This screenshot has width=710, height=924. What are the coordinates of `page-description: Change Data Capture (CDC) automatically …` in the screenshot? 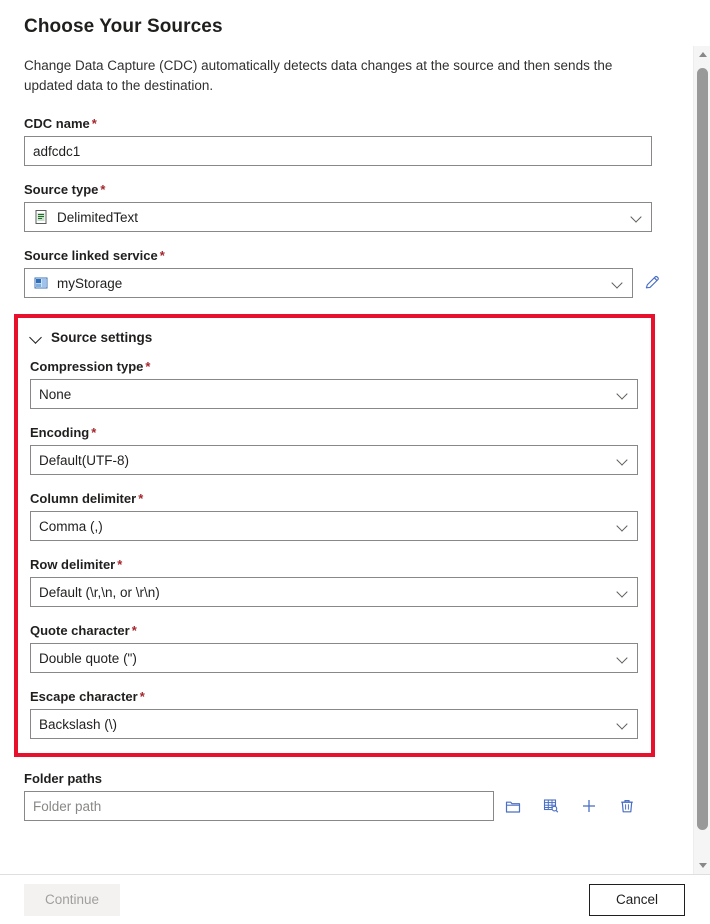 It's located at (318, 75).